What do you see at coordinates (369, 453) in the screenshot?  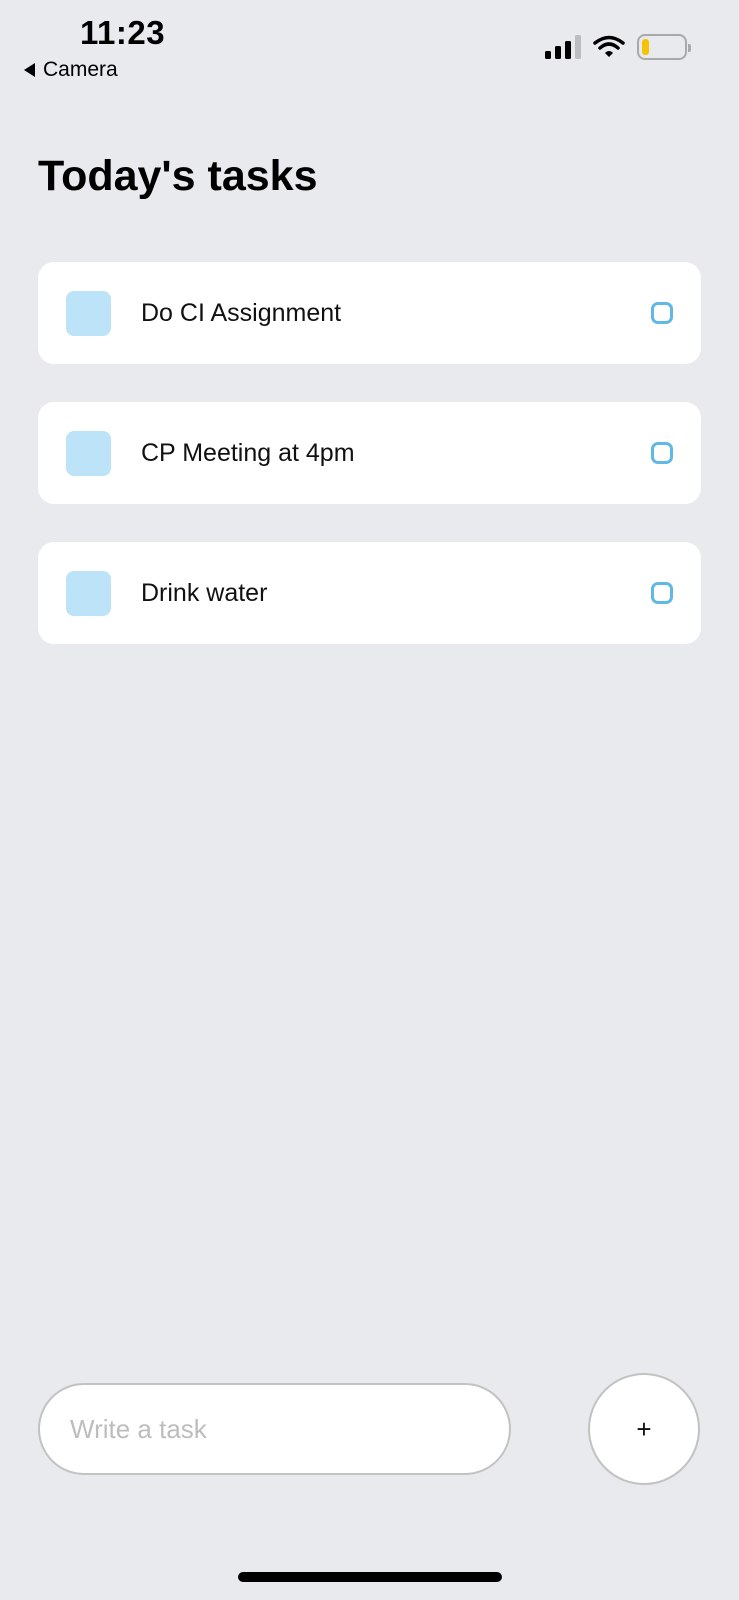 I see `task-item: CP Meeting at 4pm` at bounding box center [369, 453].